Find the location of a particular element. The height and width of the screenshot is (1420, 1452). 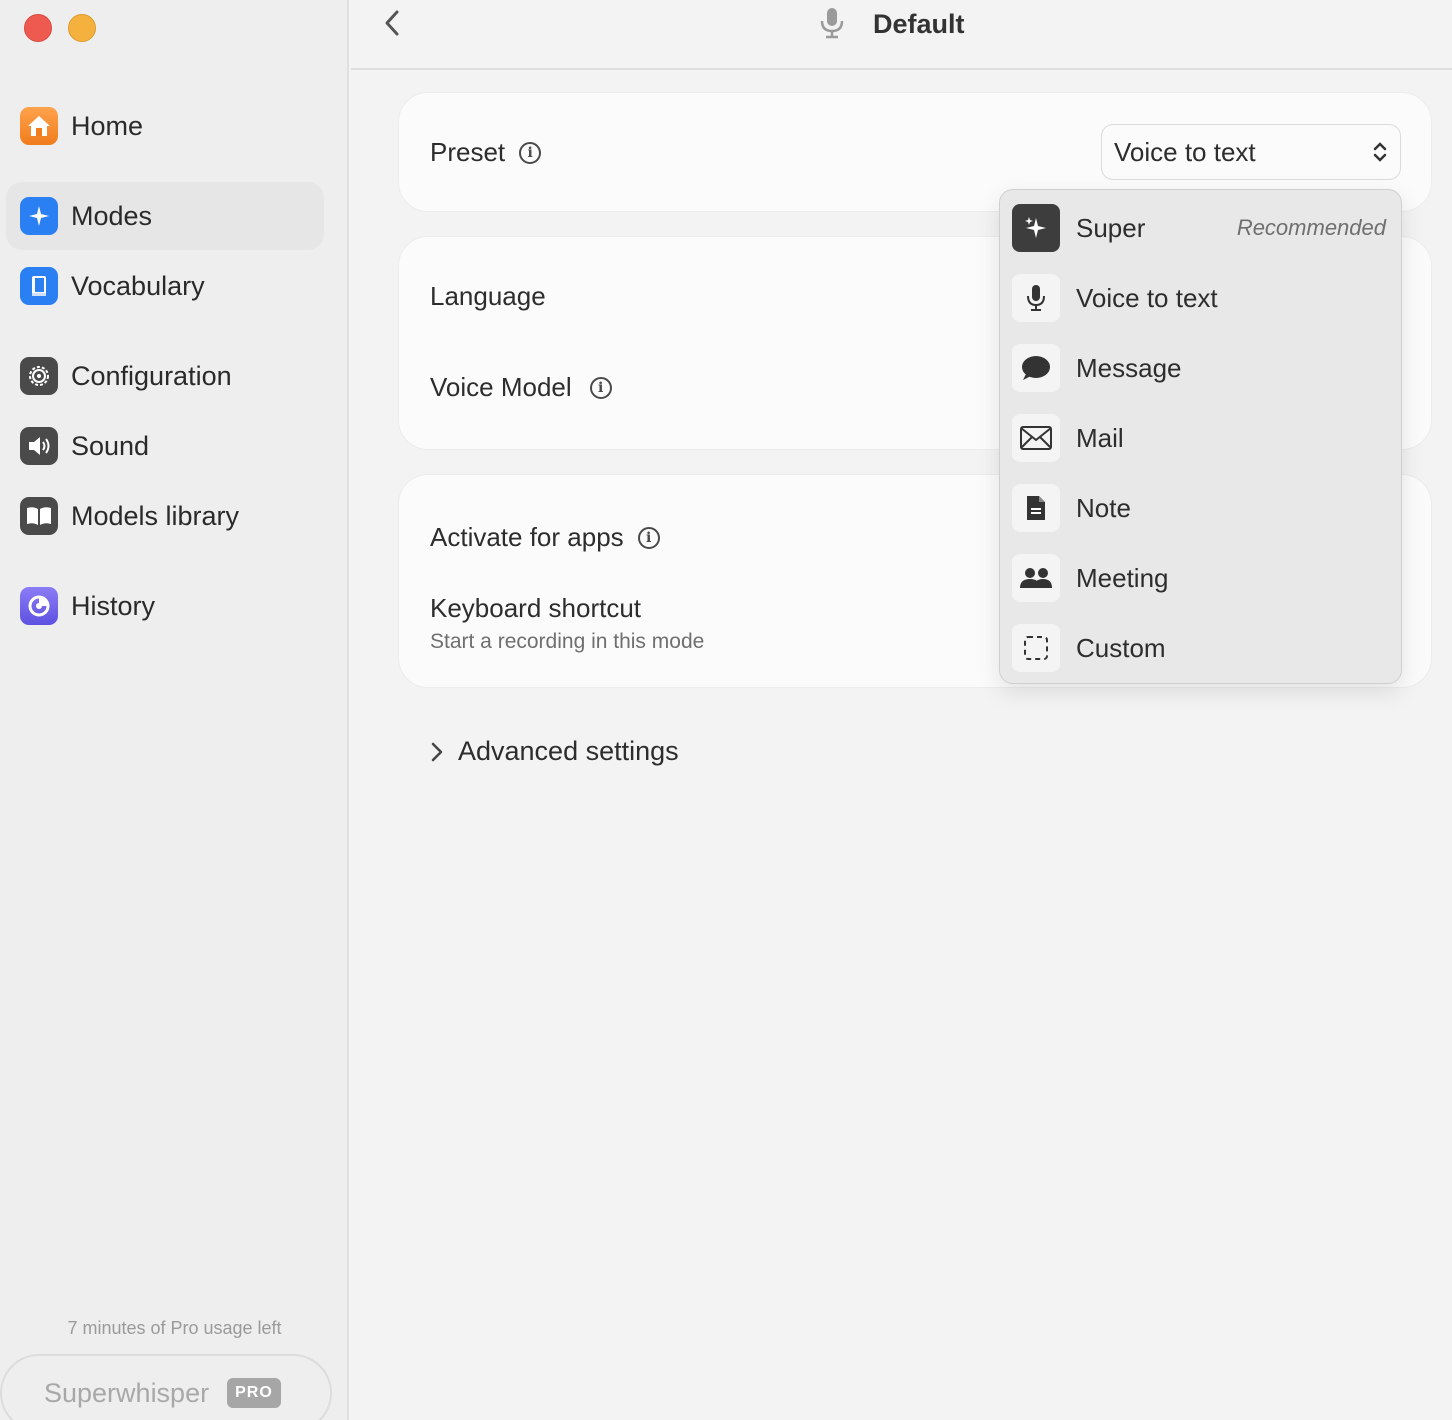

preset-select-value: Voice to text is located at coordinates (1185, 151).